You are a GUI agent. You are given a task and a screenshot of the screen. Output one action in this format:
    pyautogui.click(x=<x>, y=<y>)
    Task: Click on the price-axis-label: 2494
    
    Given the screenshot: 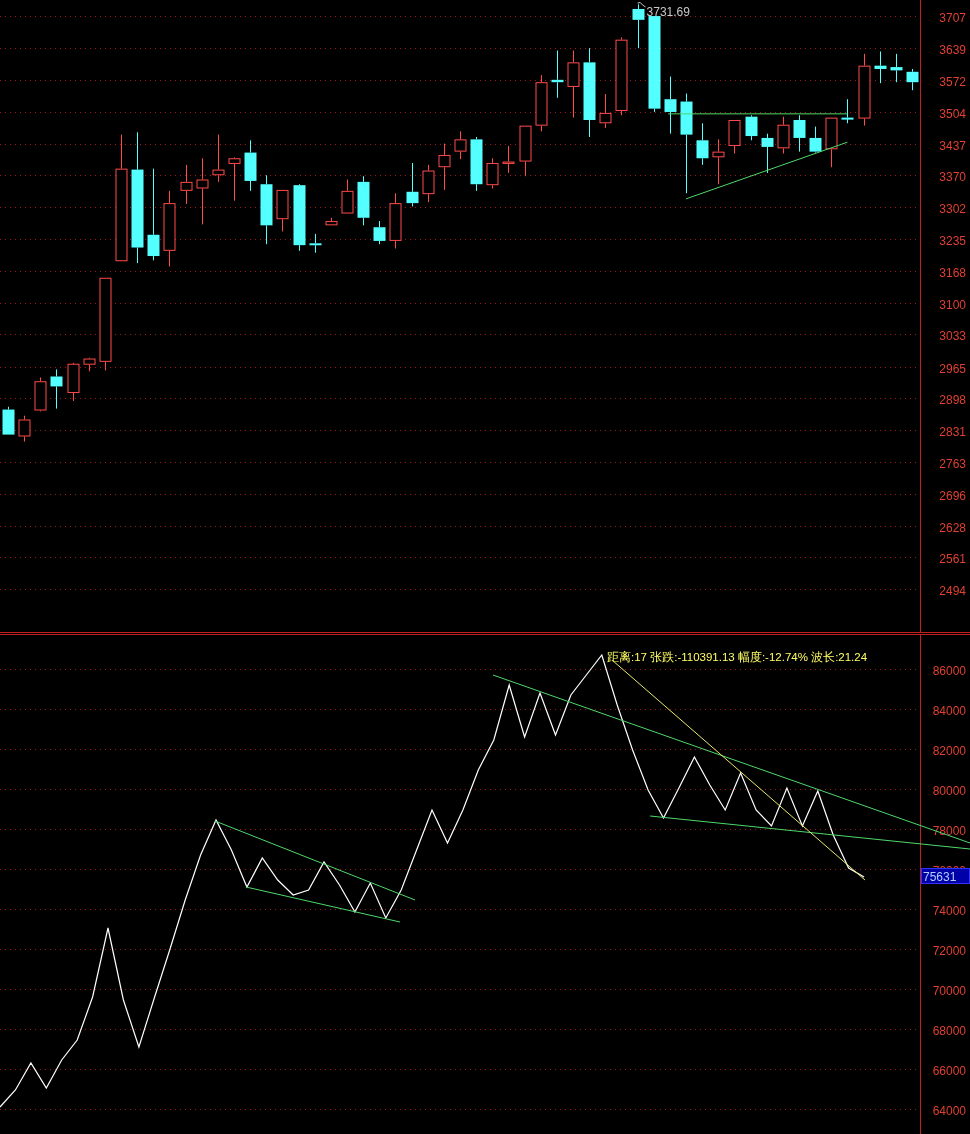 What is the action you would take?
    pyautogui.click(x=952, y=590)
    